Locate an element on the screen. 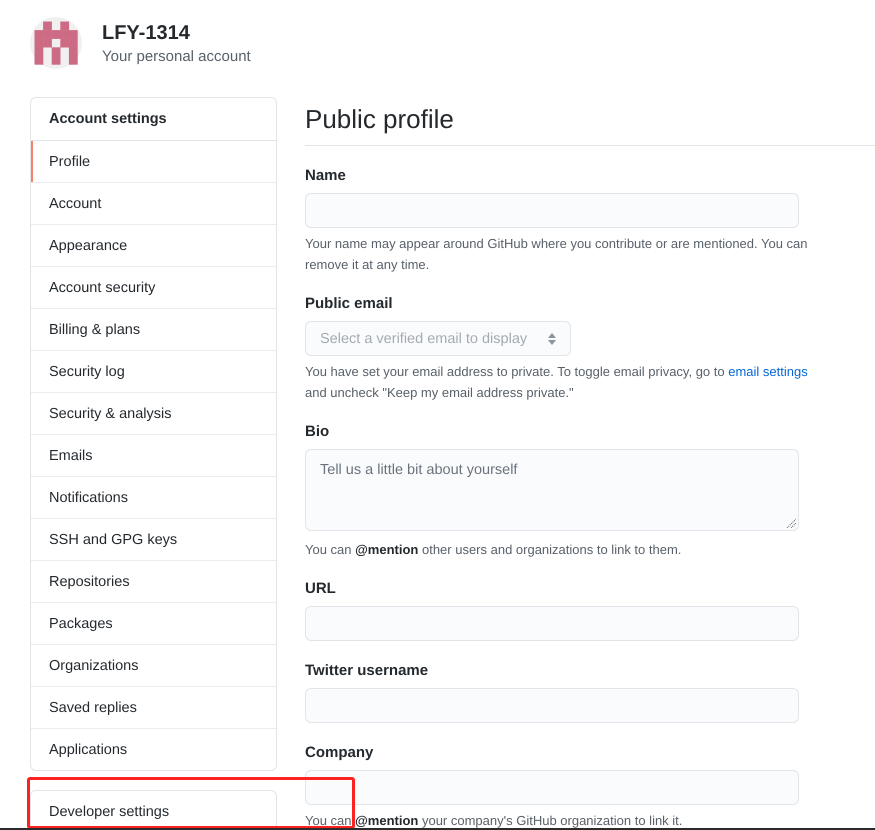 The height and width of the screenshot is (830, 875). menu-item: Developer settings is located at coordinates (153, 809).